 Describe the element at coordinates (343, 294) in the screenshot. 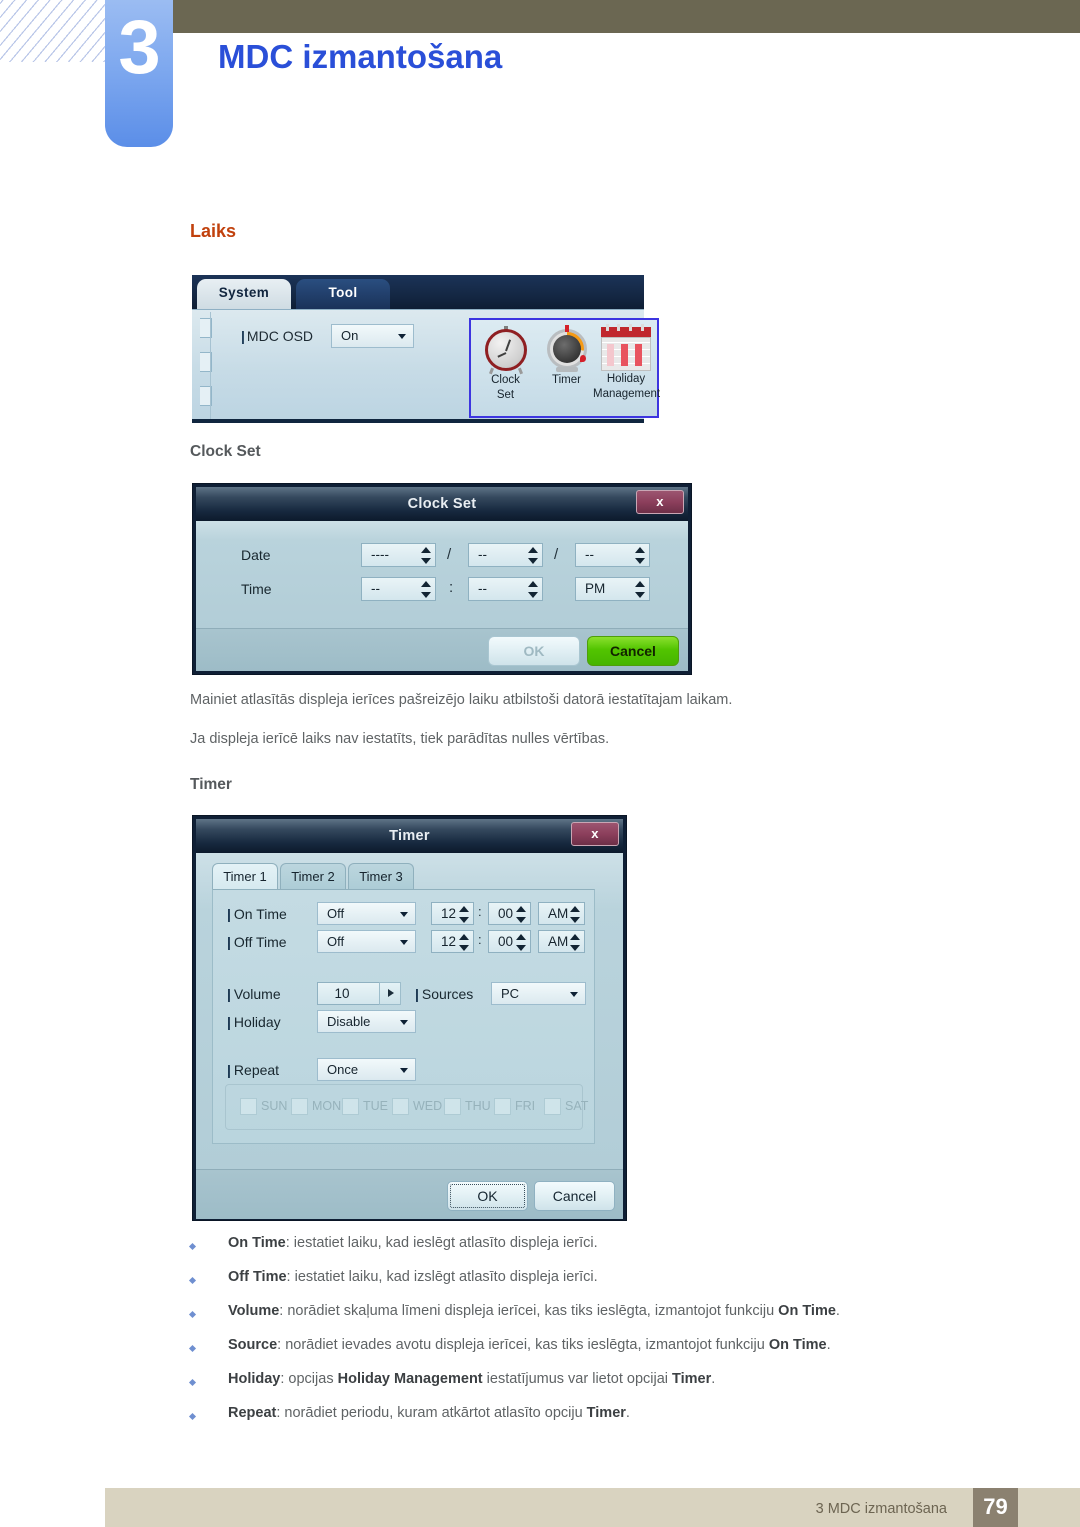

I see `tab-tool: Tool` at that location.